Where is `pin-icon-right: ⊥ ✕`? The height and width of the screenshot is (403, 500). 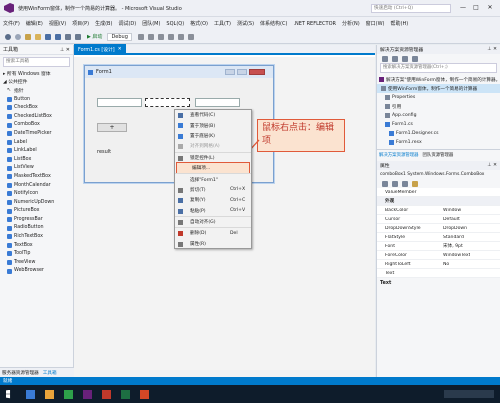 pin-icon-right: ⊥ ✕ is located at coordinates (492, 49).